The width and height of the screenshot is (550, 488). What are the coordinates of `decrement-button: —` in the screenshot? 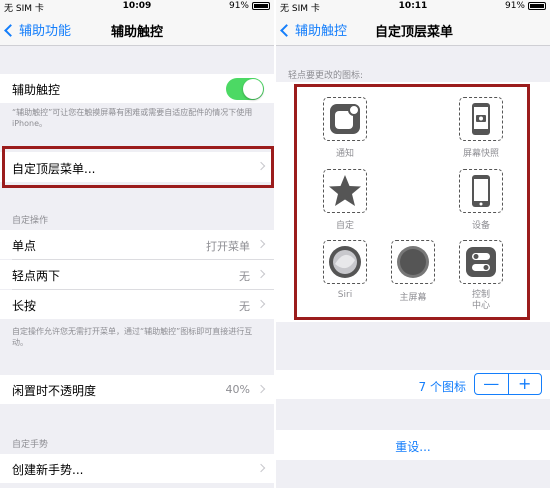 It's located at (492, 384).